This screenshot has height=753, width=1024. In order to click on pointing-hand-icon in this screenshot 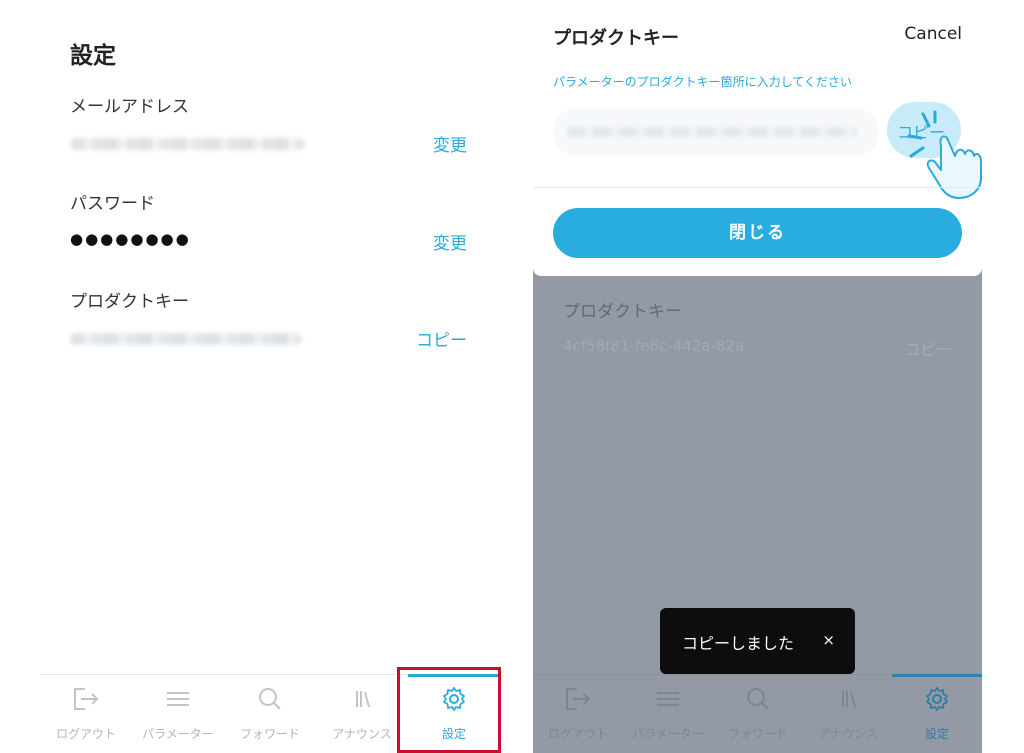, I will do `click(944, 154)`.